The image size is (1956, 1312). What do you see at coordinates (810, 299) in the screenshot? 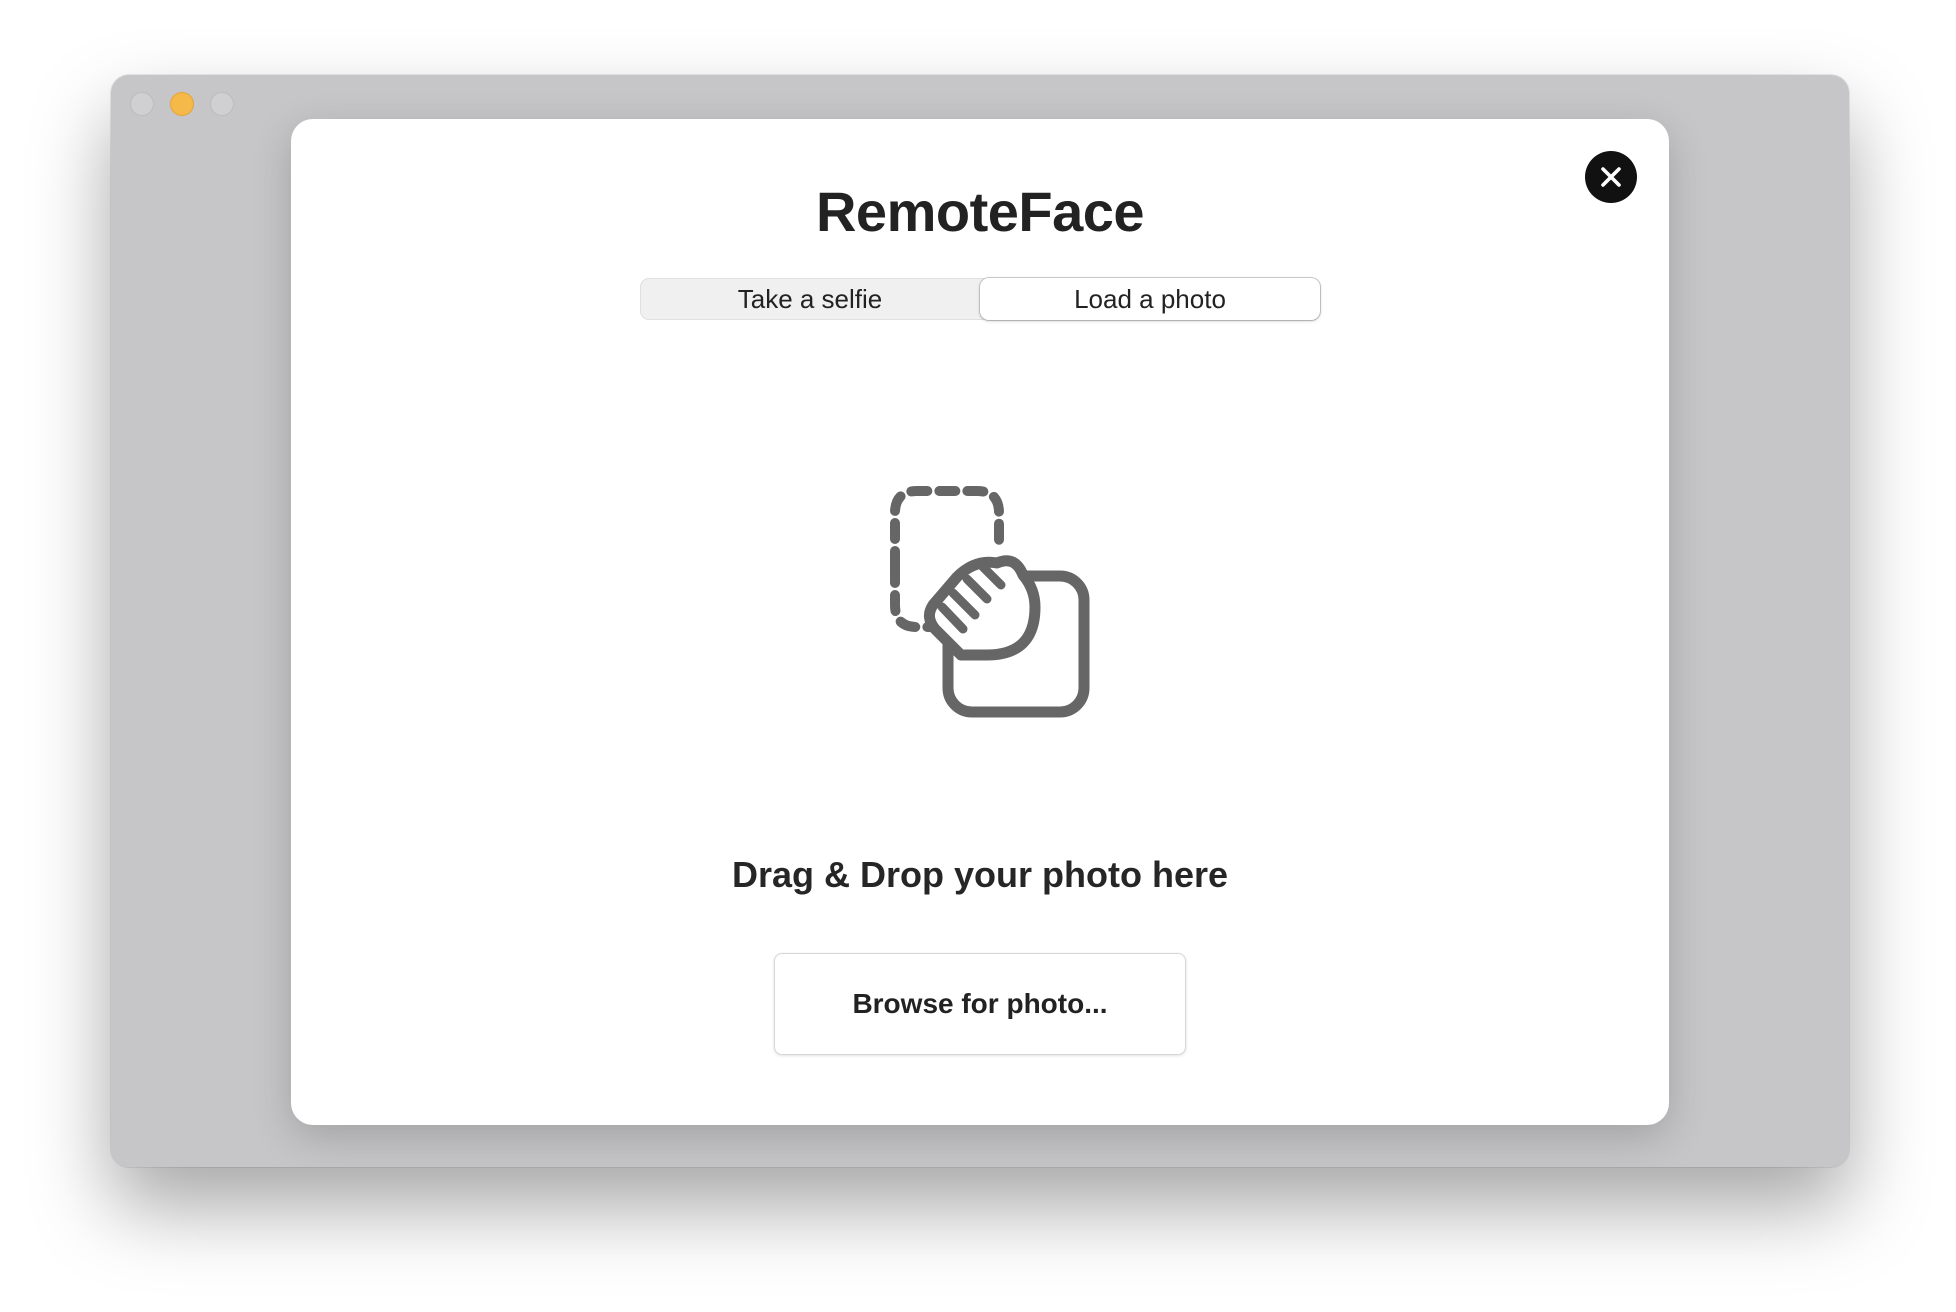
I see `tab-take-selfie: Take a selfie` at bounding box center [810, 299].